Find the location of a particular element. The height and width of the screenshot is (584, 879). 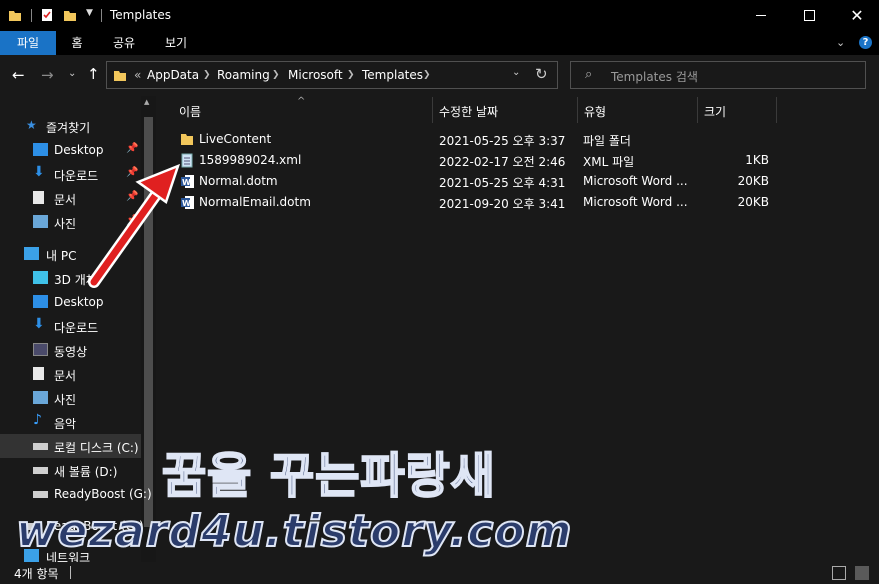

sidebar-item-local-disk-c: 로컬 디스크 (C:) is located at coordinates (70, 446).